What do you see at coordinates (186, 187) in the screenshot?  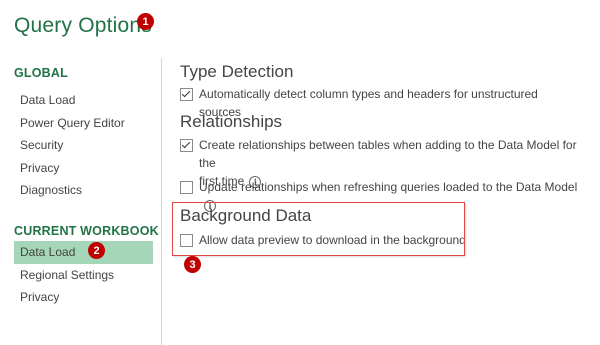 I see `checkbox-update-relationships` at bounding box center [186, 187].